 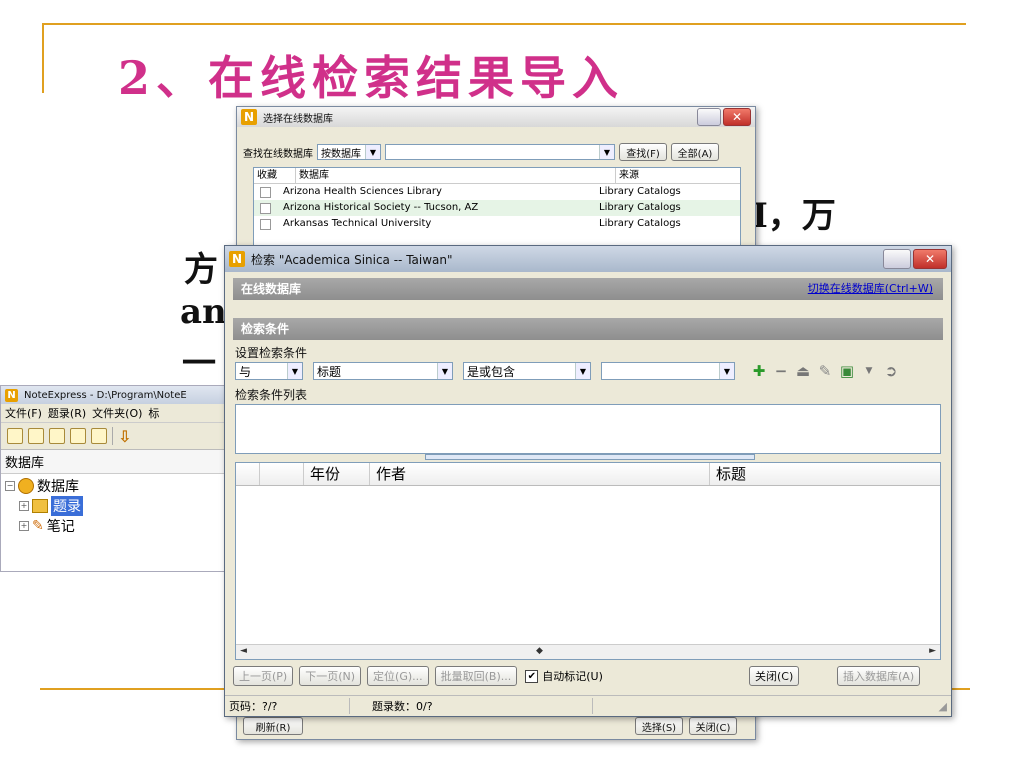 What do you see at coordinates (695, 152) in the screenshot?
I see `all-button: 全部(A)` at bounding box center [695, 152].